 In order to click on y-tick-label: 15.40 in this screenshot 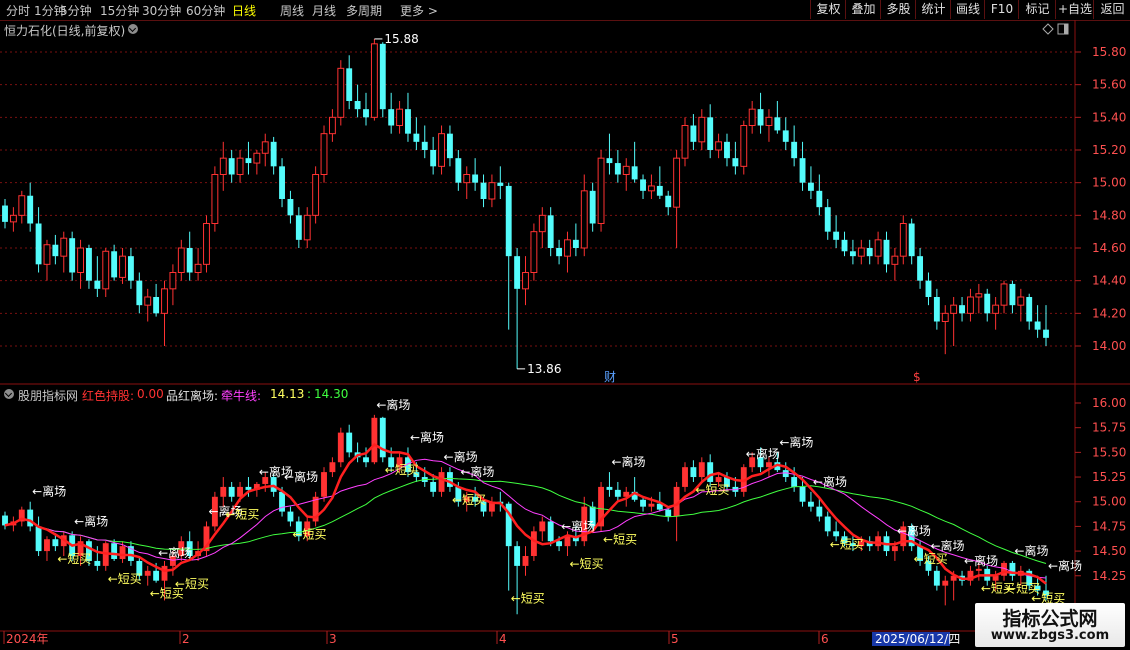, I will do `click(1109, 117)`.